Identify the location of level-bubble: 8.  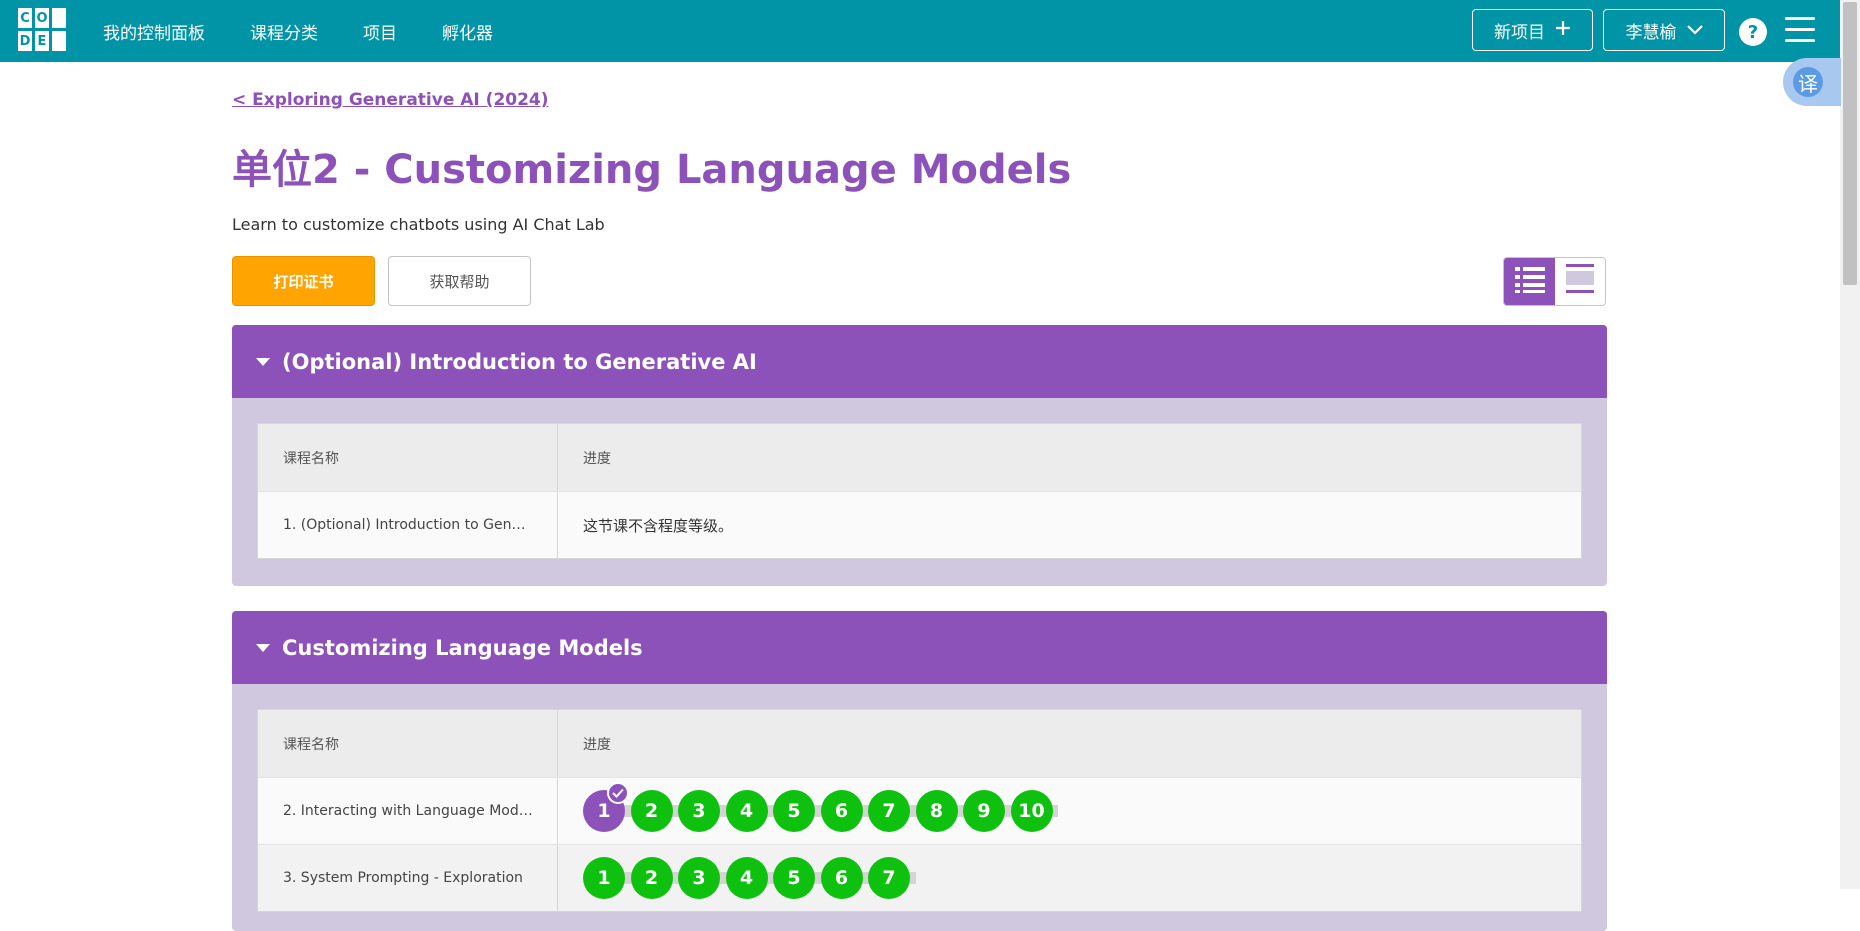
(936, 811).